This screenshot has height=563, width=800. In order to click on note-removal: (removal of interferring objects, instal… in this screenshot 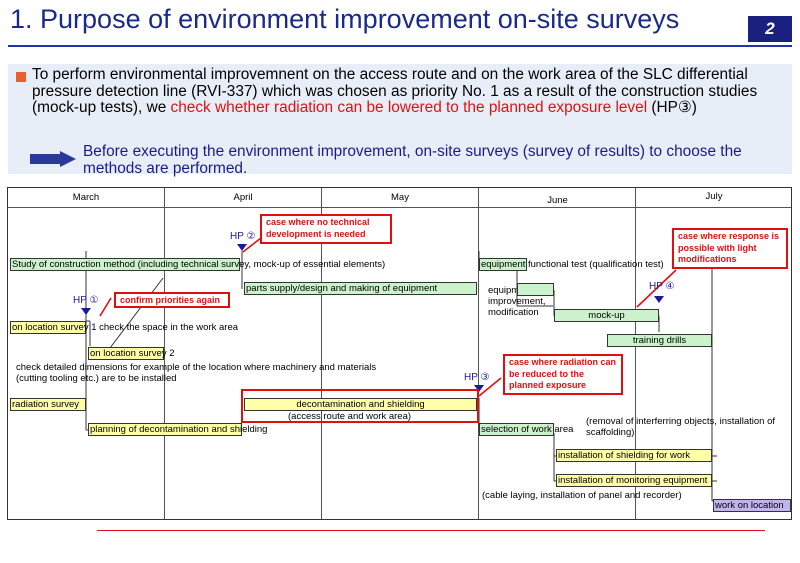, I will do `click(681, 427)`.